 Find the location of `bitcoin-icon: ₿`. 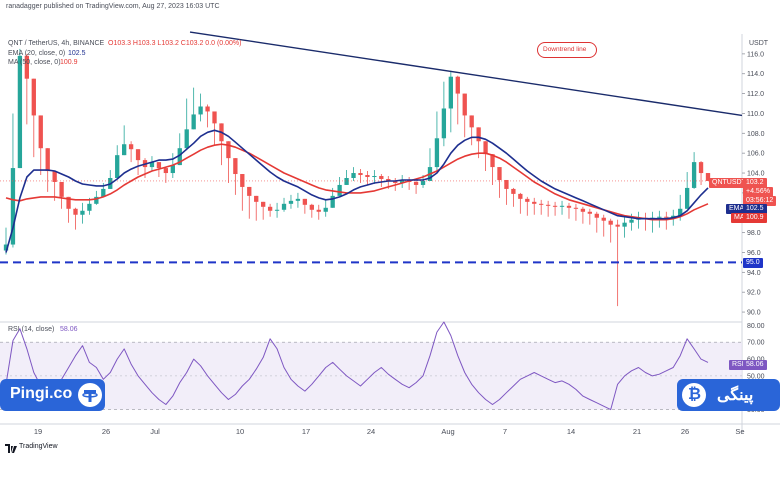

bitcoin-icon: ₿ is located at coordinates (694, 395).